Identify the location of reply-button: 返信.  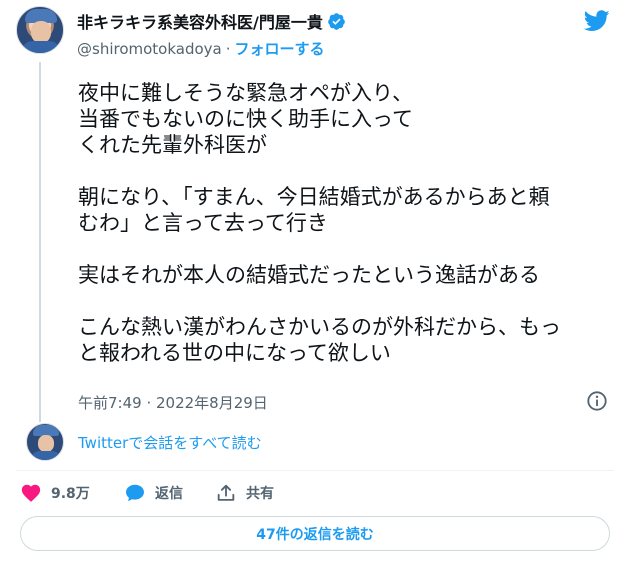
(153, 493).